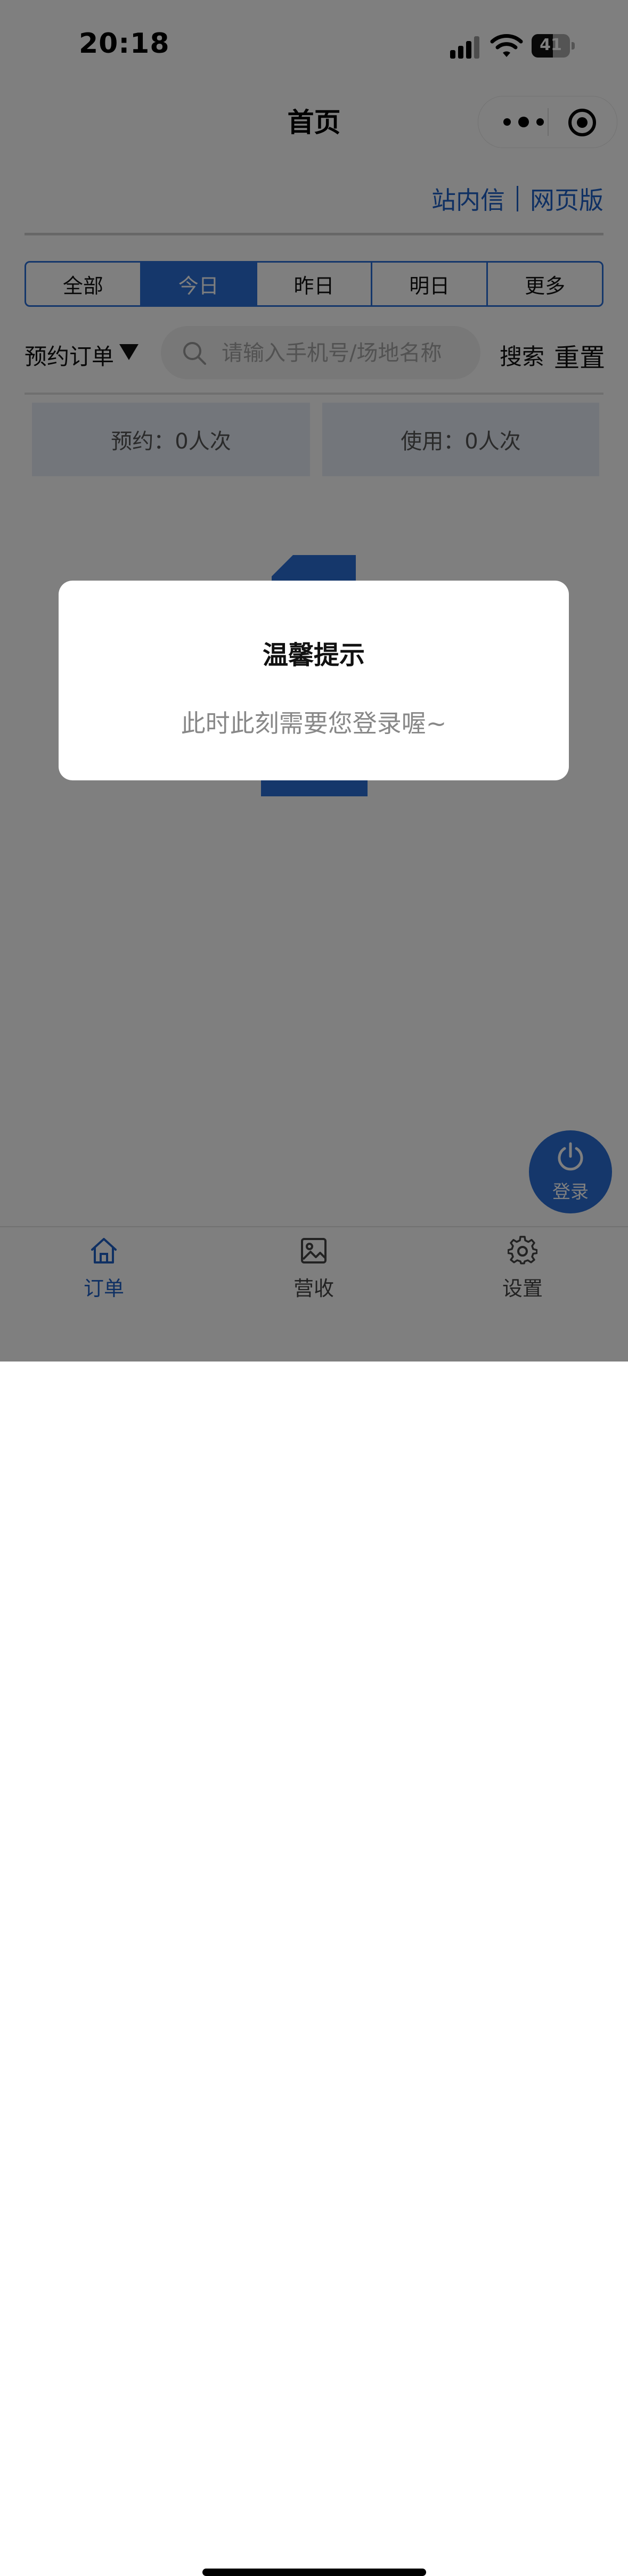 The height and width of the screenshot is (2576, 628). Describe the element at coordinates (313, 655) in the screenshot. I see `dialog-title: 温馨提示` at that location.